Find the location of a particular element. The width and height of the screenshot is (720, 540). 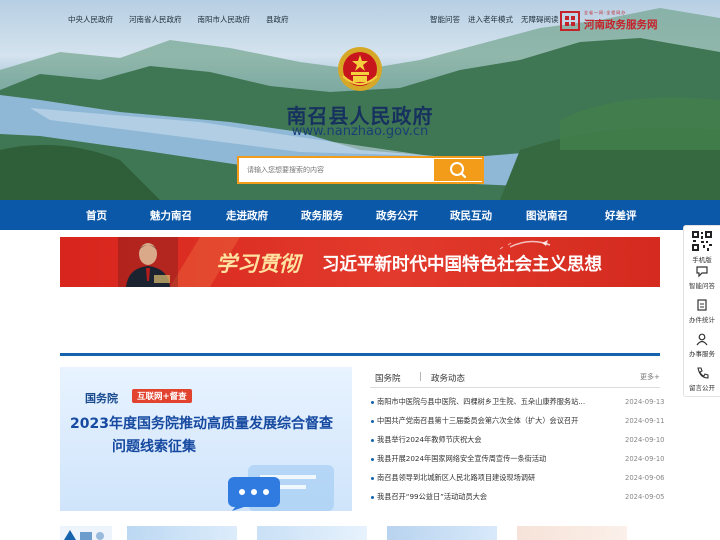

service-logo-tagline: 全省一网·全程网办 is located at coordinates (605, 12).